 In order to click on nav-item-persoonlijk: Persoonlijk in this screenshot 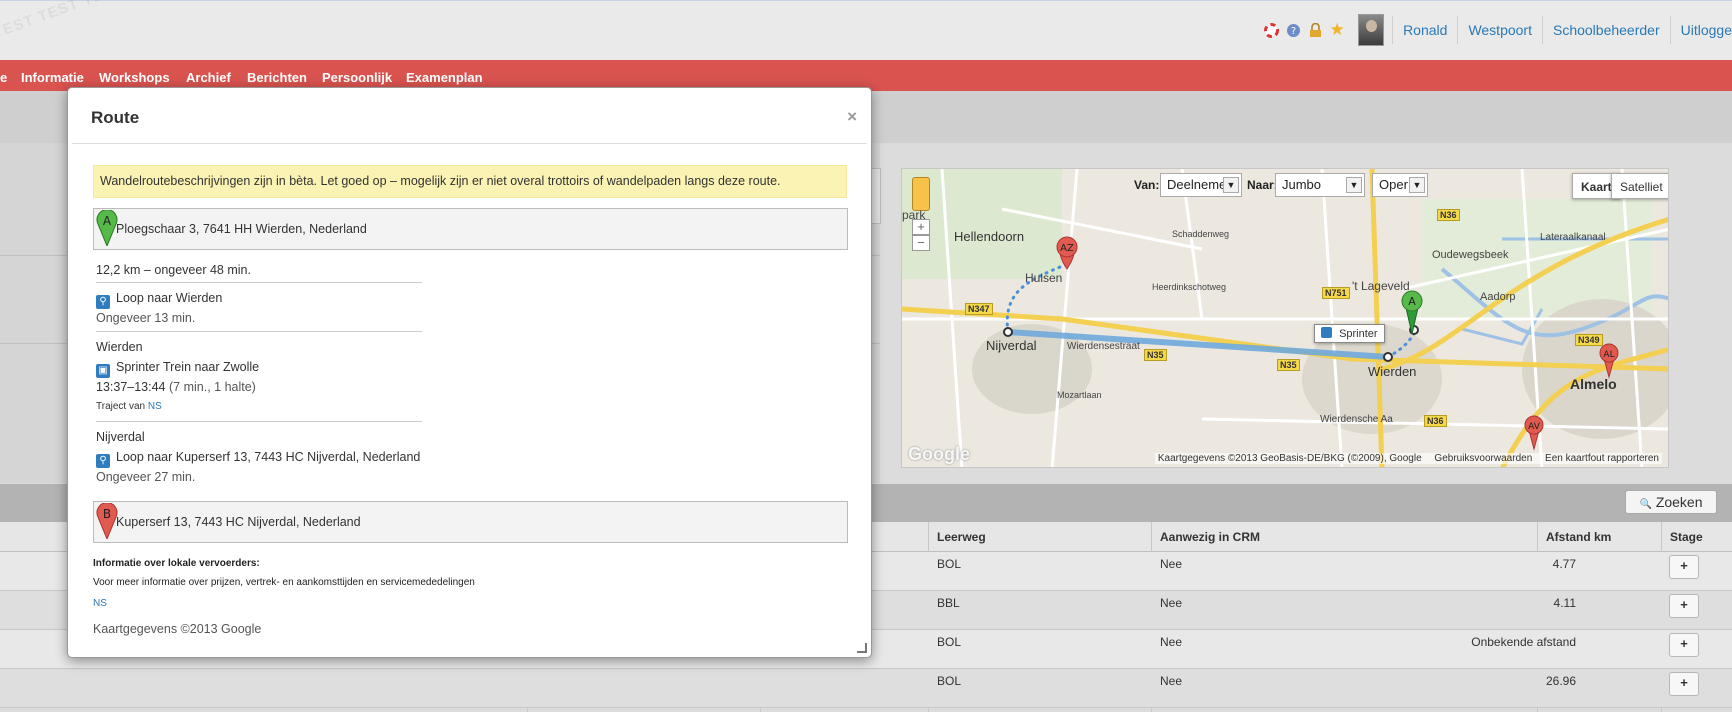, I will do `click(357, 77)`.